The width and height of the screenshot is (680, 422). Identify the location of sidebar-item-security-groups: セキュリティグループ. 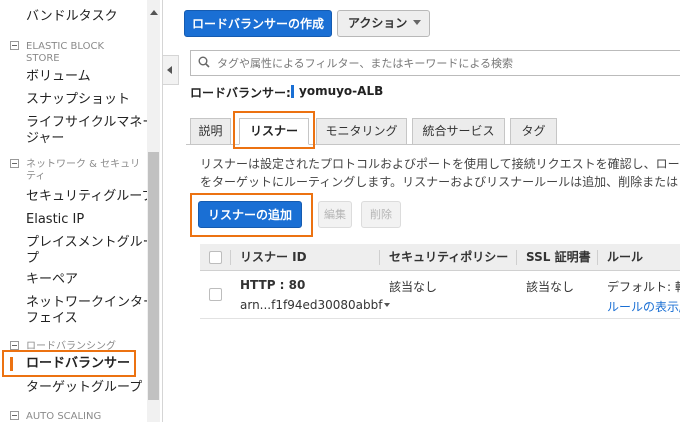
(90, 196).